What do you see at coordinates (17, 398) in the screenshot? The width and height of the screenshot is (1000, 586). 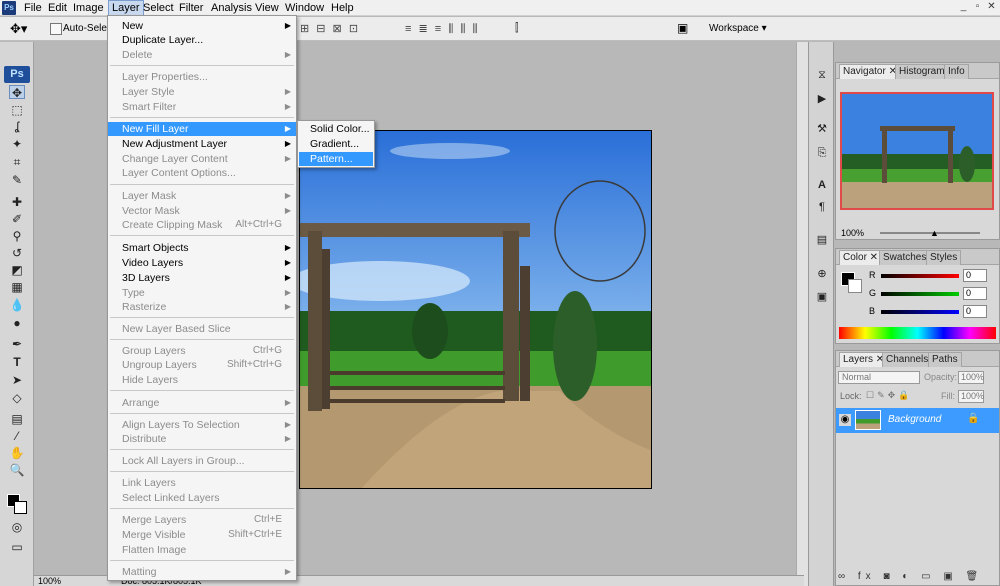 I see `shape-icon: ◇` at bounding box center [17, 398].